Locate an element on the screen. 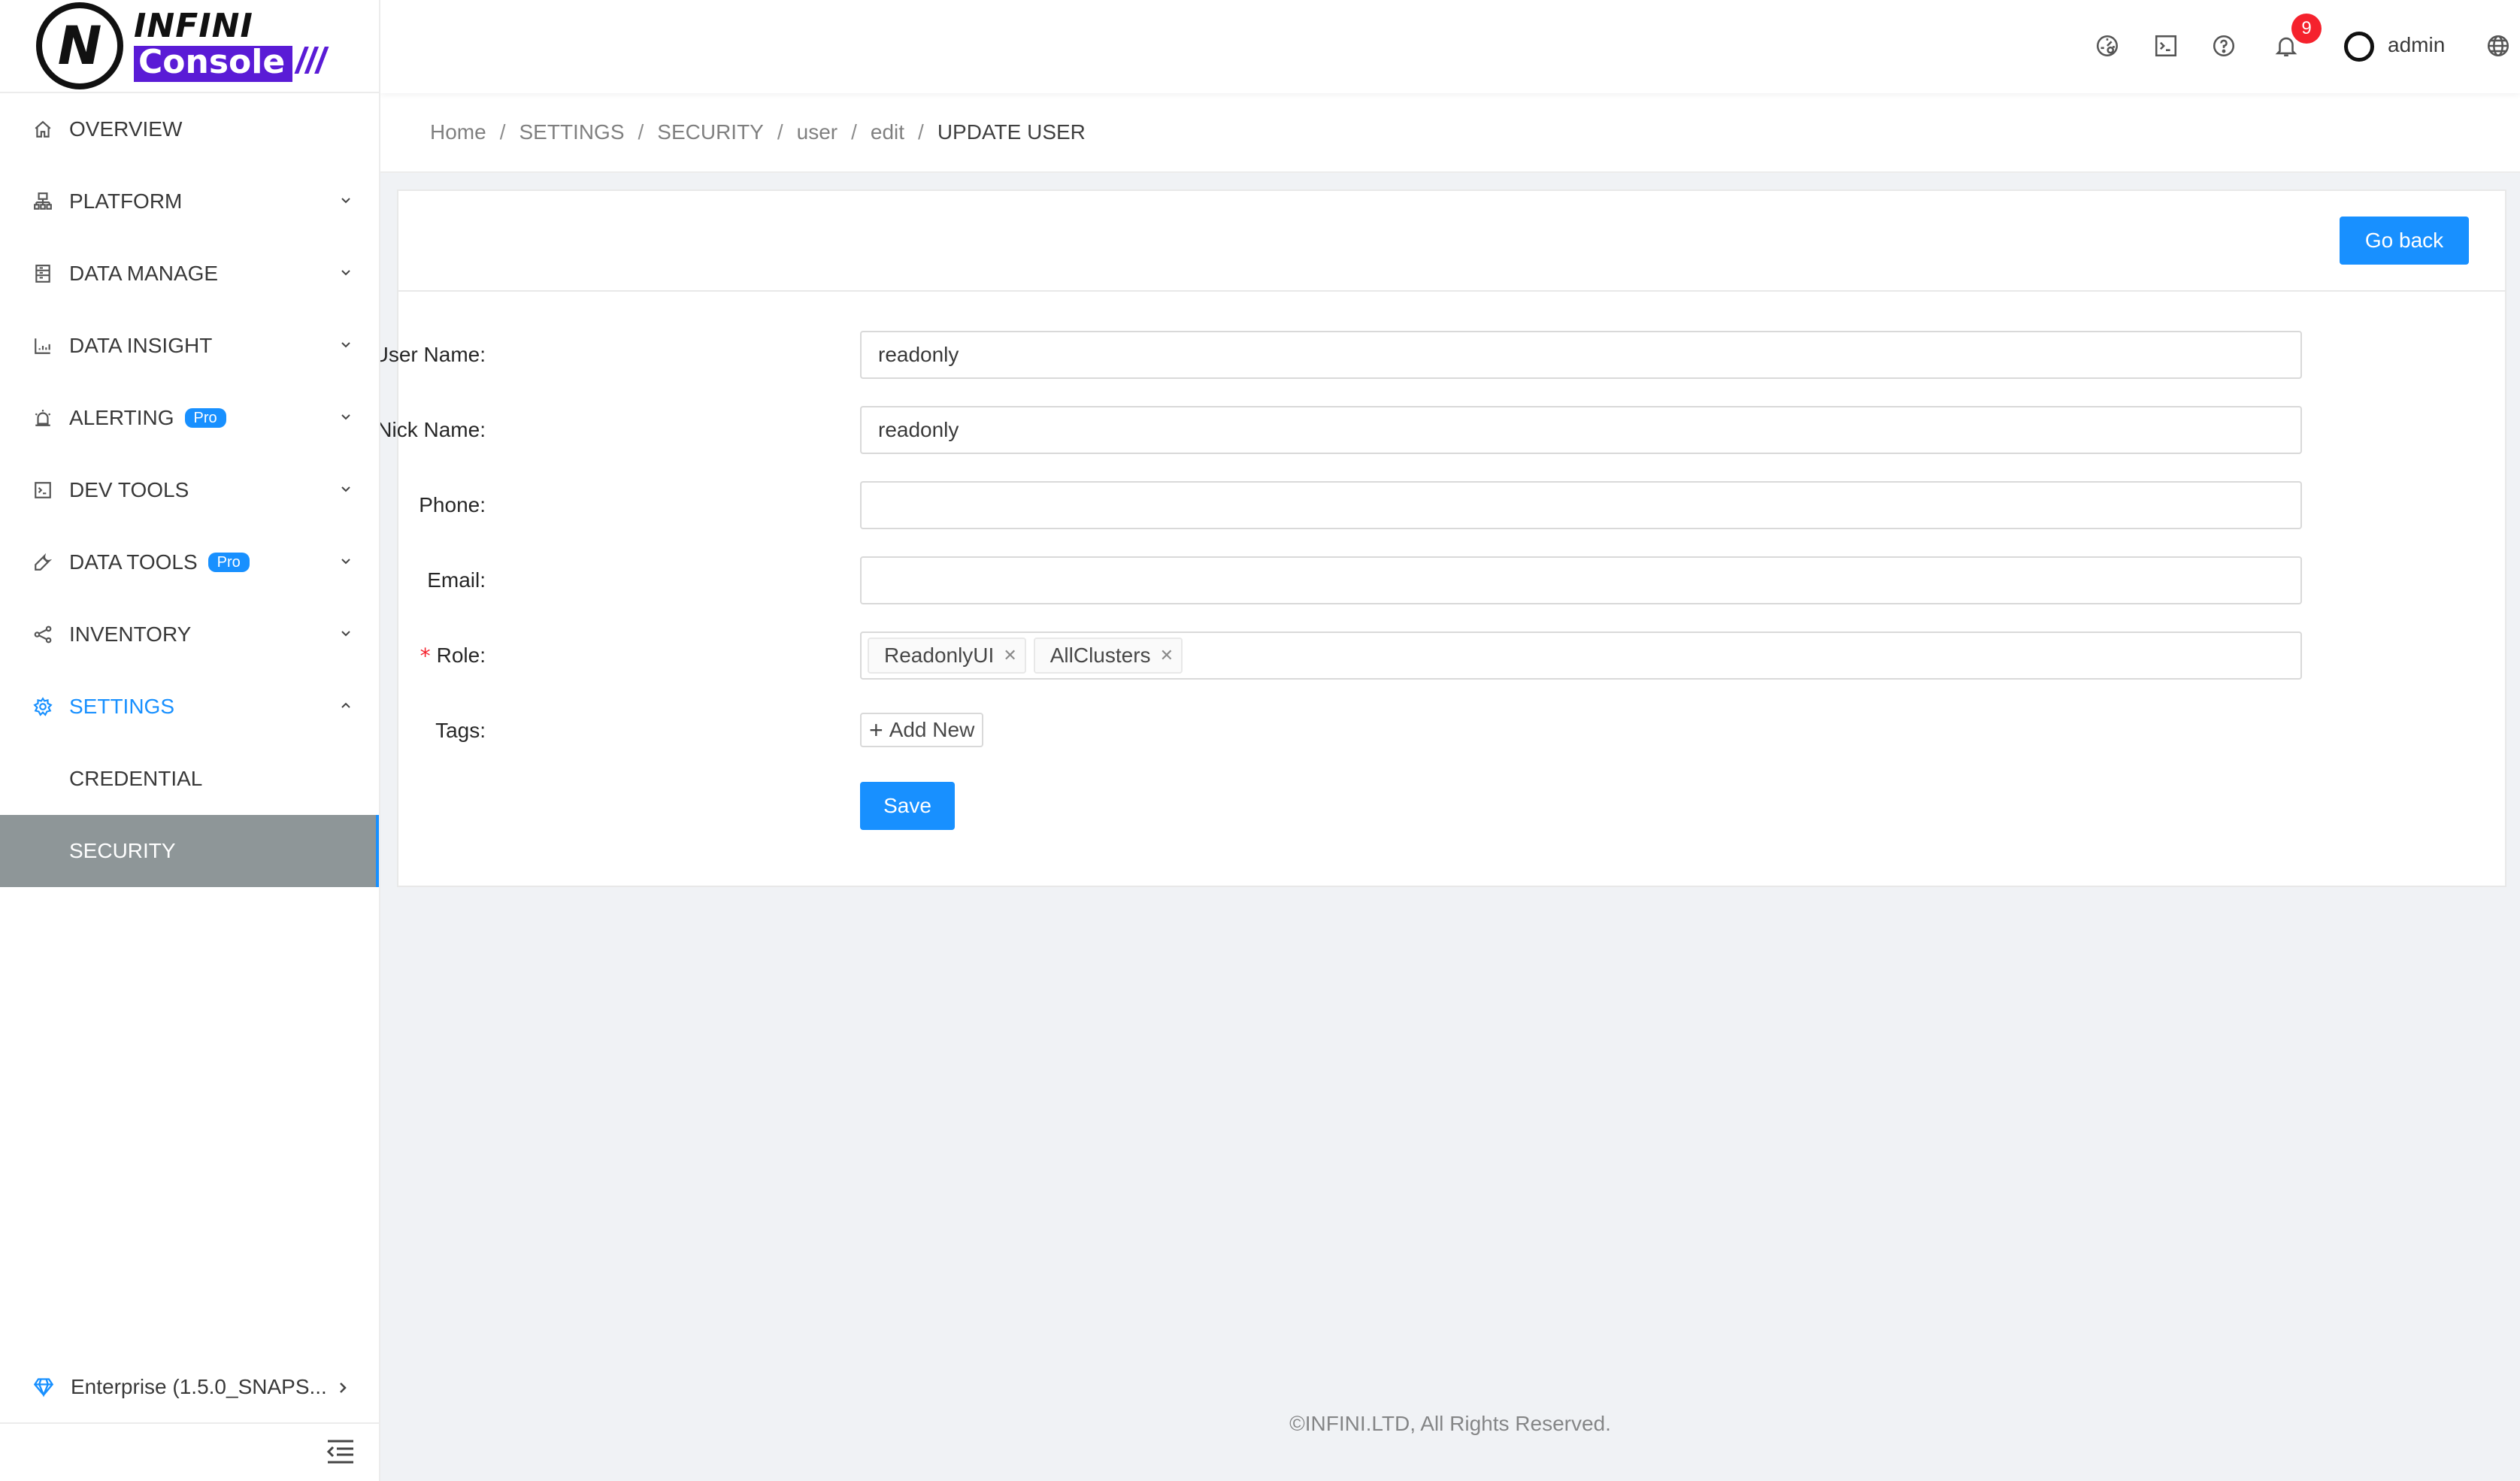 The image size is (2520, 1481). form-row-role: * Role: ReadonlyUI ✕ AllClusters ✕ is located at coordinates (1451, 655).